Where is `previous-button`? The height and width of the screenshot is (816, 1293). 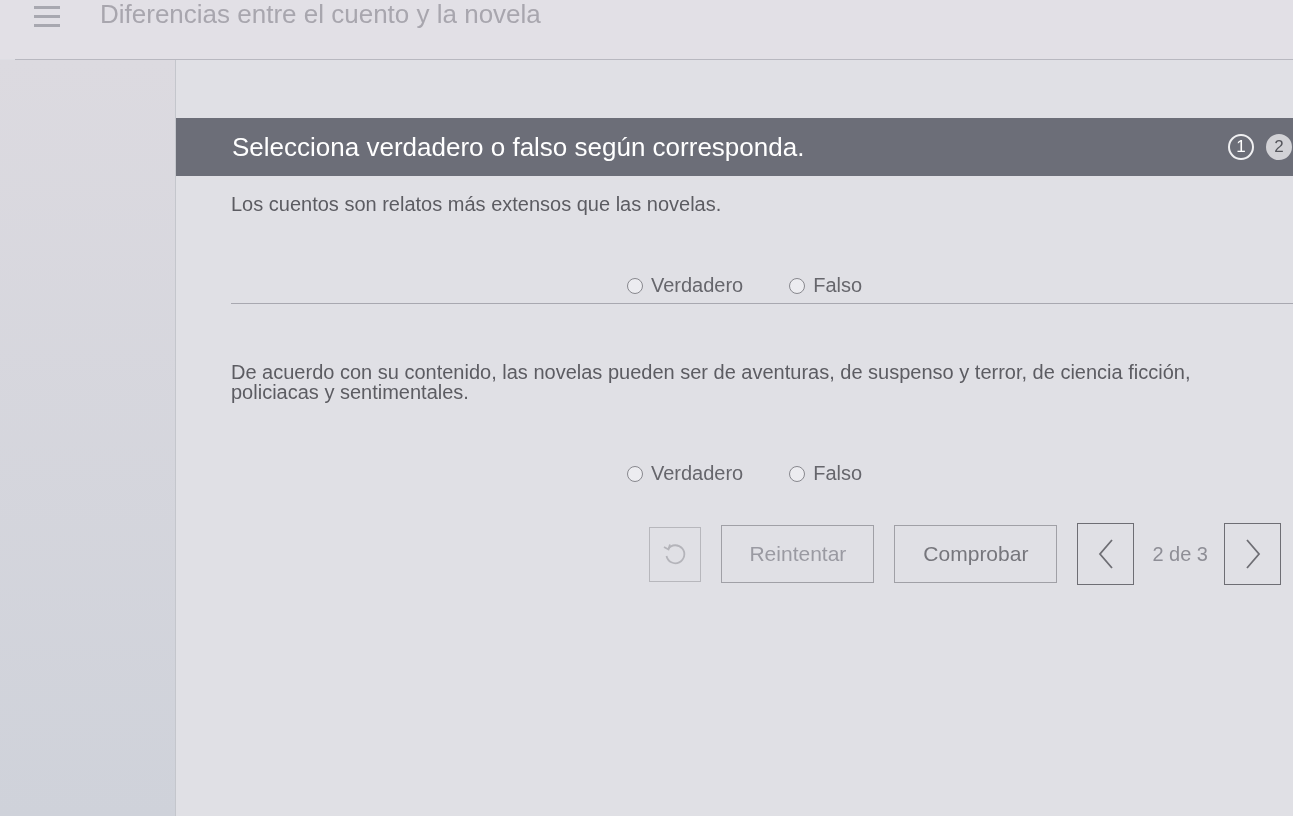 previous-button is located at coordinates (1106, 554).